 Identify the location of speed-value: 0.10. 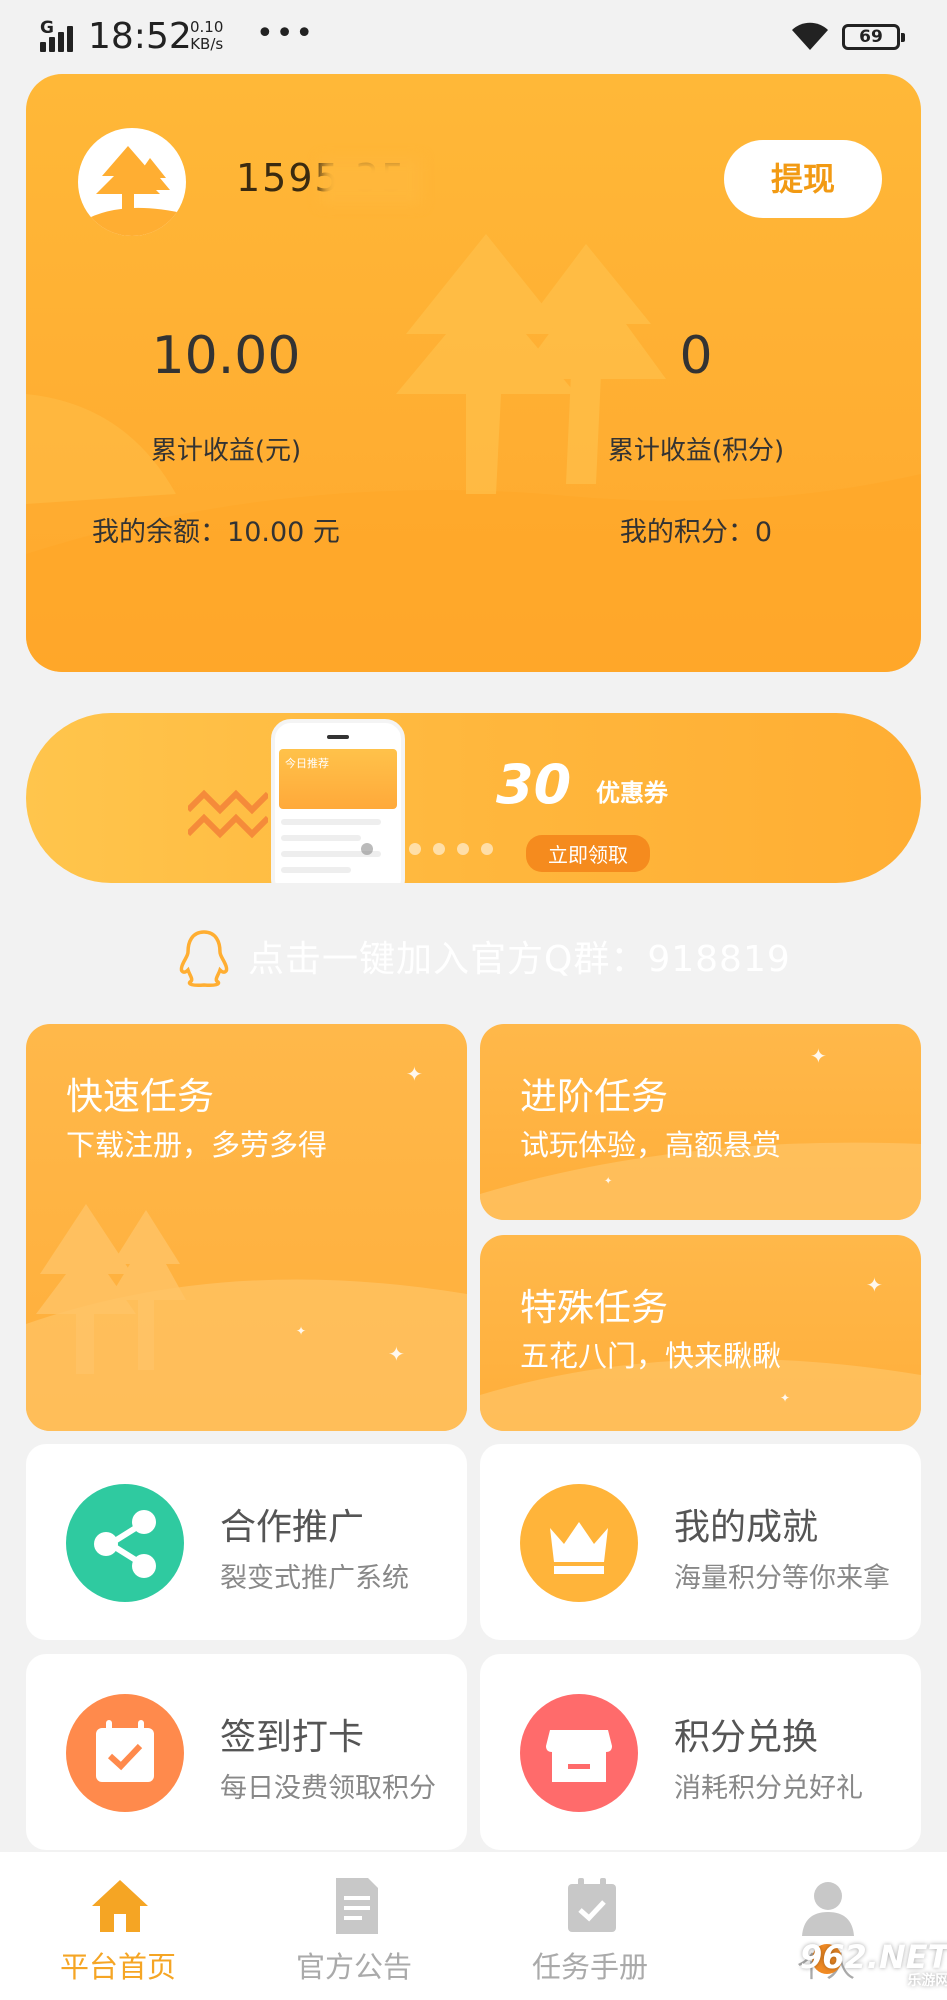
(207, 27).